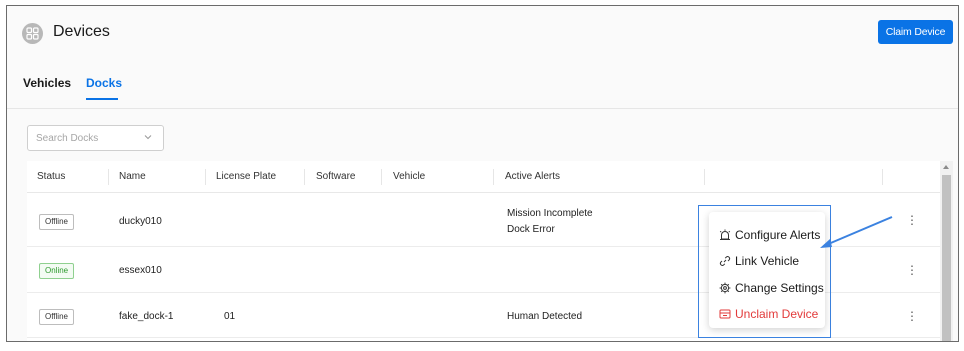  Describe the element at coordinates (409, 176) in the screenshot. I see `column-header-vehicle: Vehicle` at that location.